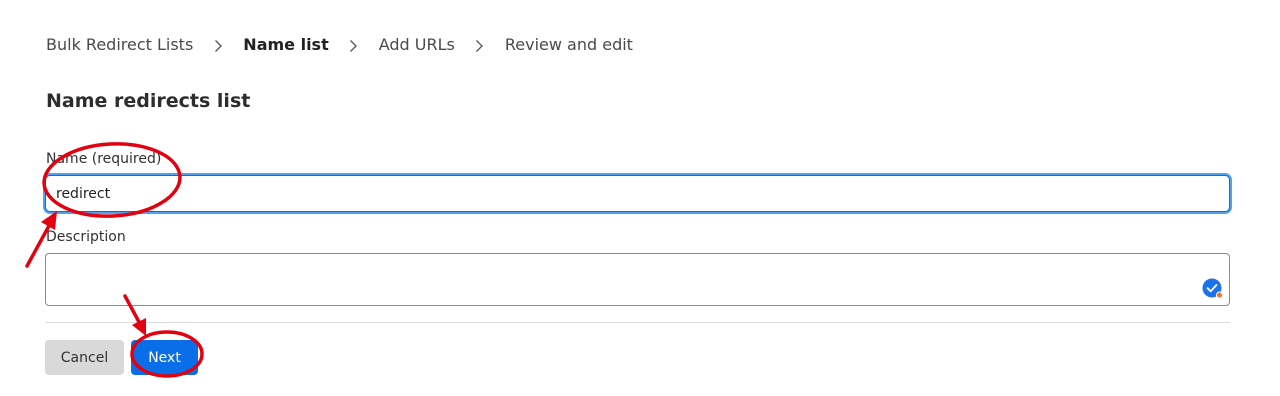  What do you see at coordinates (637, 279) in the screenshot?
I see `description-textarea` at bounding box center [637, 279].